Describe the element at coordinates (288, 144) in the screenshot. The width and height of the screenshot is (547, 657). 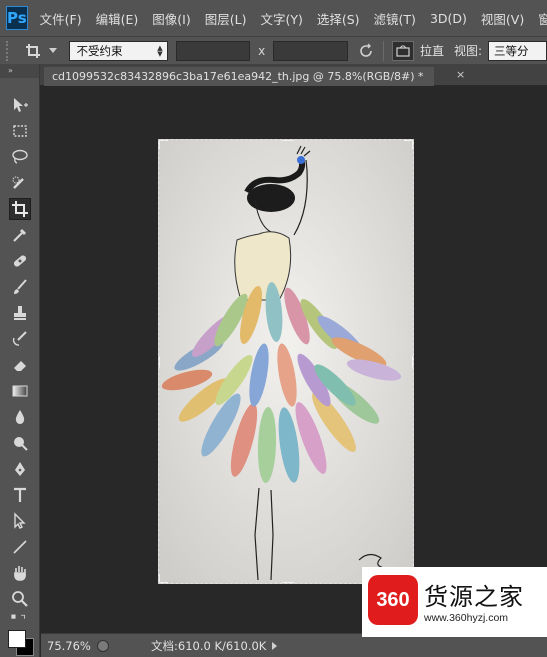
I see `crop-handle-top` at that location.